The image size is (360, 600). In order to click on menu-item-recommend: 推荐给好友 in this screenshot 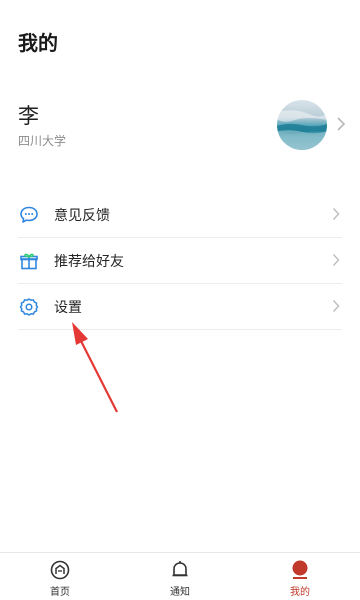, I will do `click(180, 261)`.